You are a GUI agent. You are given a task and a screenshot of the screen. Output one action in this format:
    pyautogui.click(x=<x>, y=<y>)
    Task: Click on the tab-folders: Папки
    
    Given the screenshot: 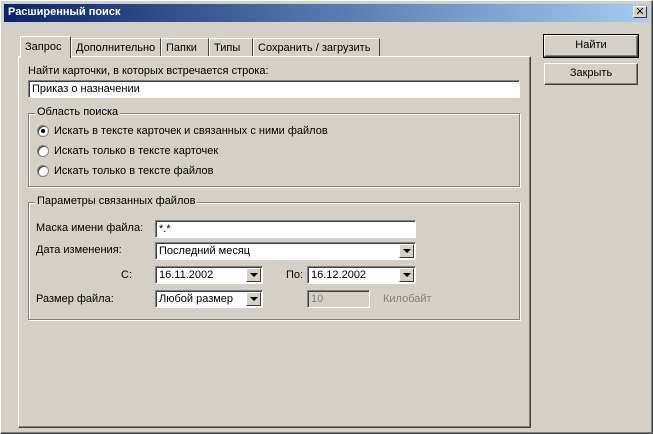 What is the action you would take?
    pyautogui.click(x=185, y=47)
    